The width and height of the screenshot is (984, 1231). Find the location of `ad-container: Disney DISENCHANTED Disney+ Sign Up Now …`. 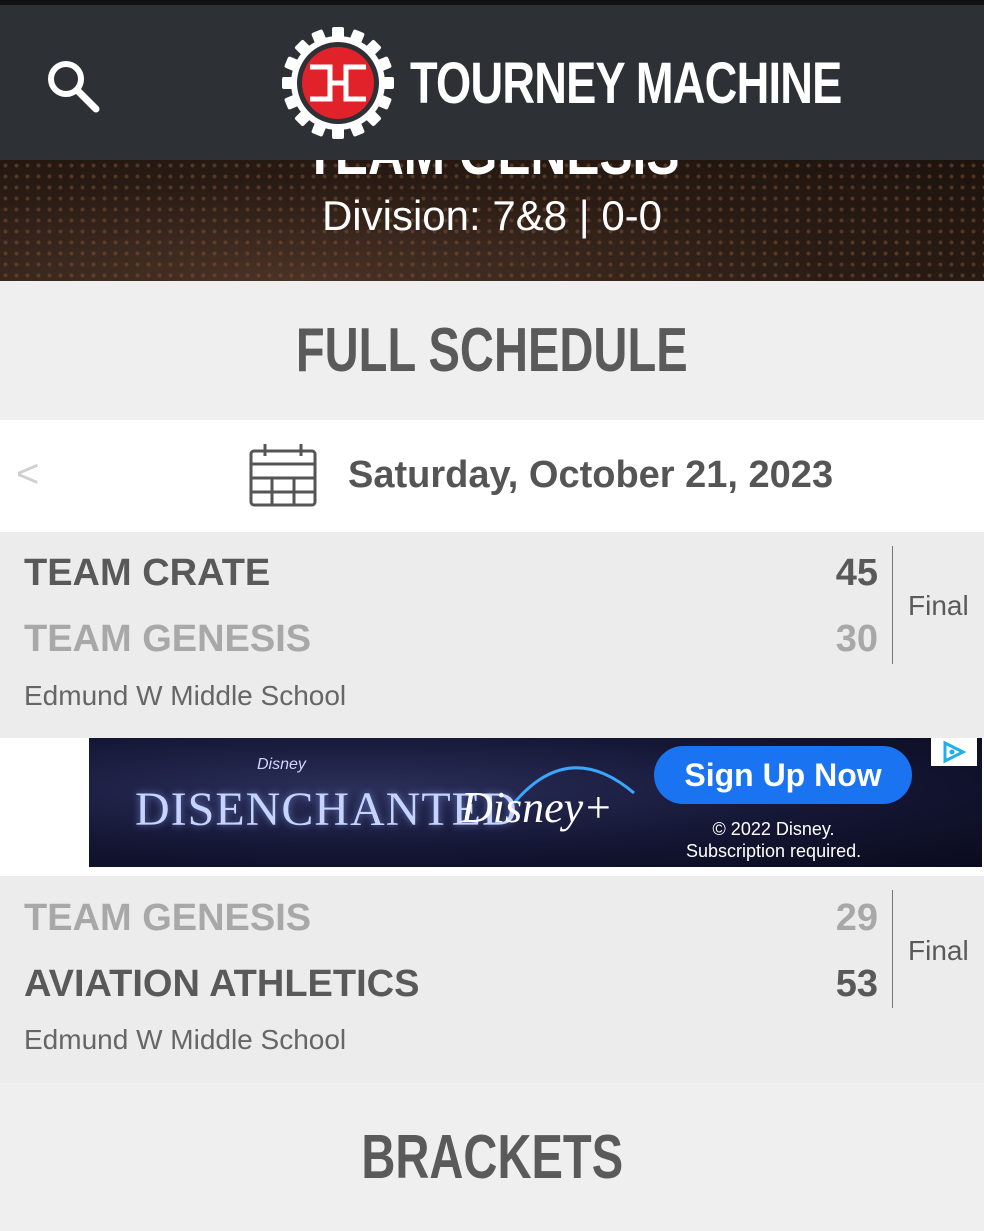

ad-container: Disney DISENCHANTED Disney+ Sign Up Now … is located at coordinates (492, 807).